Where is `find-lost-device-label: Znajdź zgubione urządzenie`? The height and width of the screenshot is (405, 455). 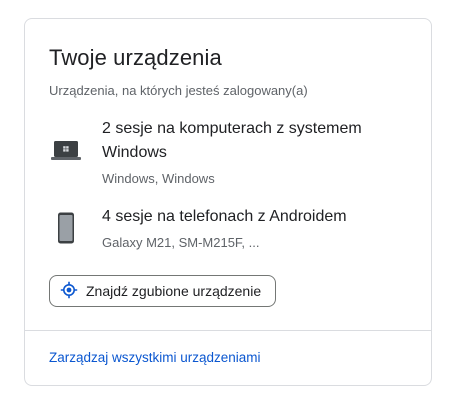 find-lost-device-label: Znajdź zgubione urządzenie is located at coordinates (174, 291).